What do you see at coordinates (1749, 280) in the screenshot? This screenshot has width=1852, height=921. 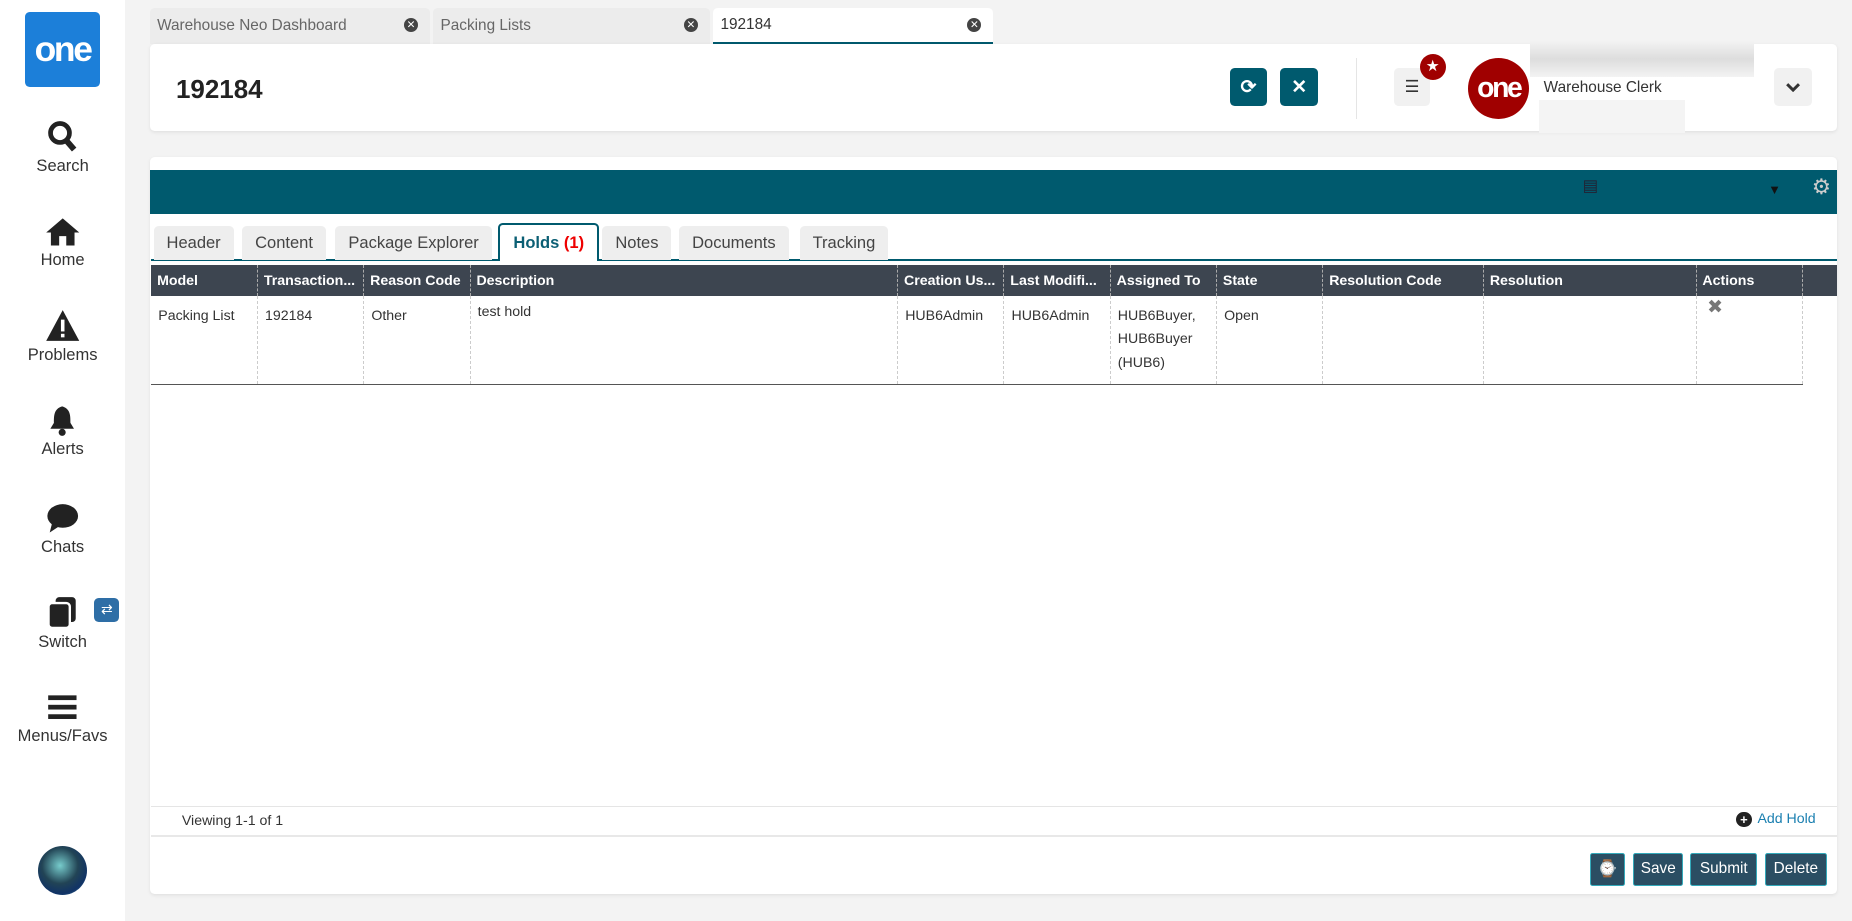 I see `column-header-actions: Actions` at bounding box center [1749, 280].